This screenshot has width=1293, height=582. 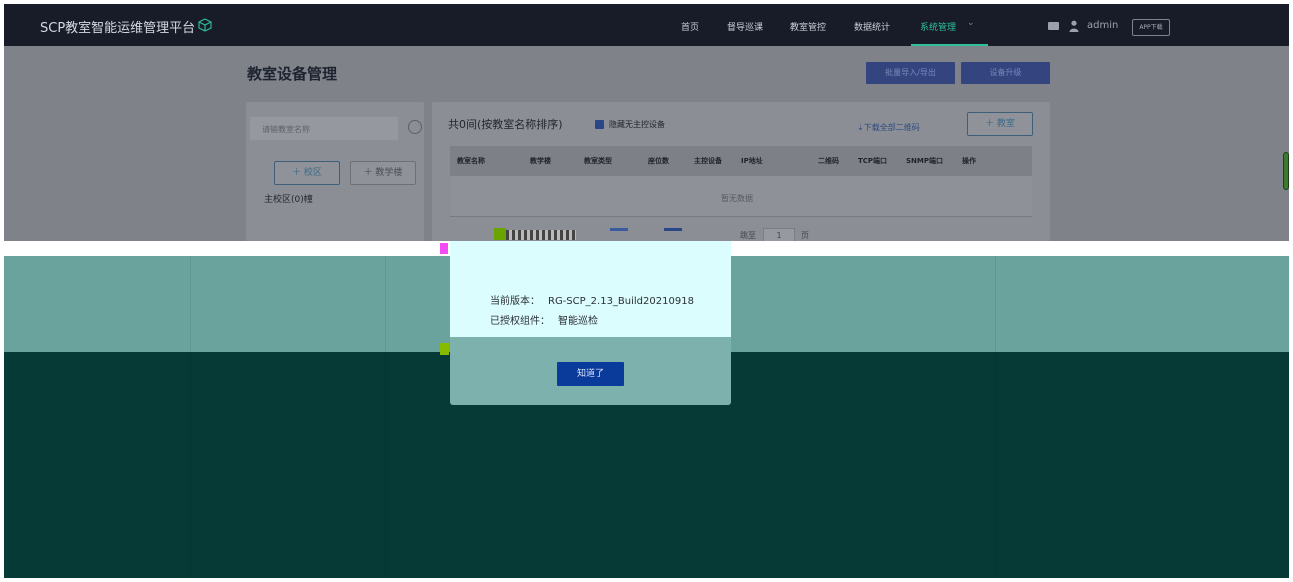 I want to click on col-master-device: 主控设备, so click(x=708, y=161).